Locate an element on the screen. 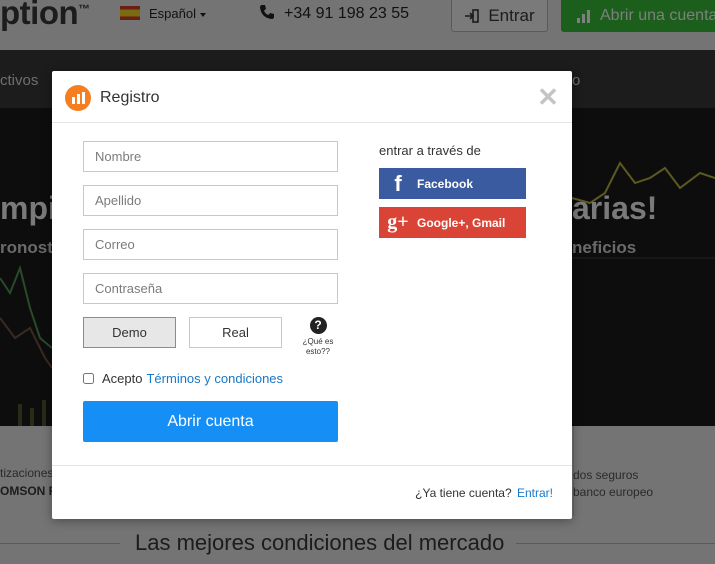 The height and width of the screenshot is (564, 715). hero-subtitle-right: neficios is located at coordinates (604, 247).